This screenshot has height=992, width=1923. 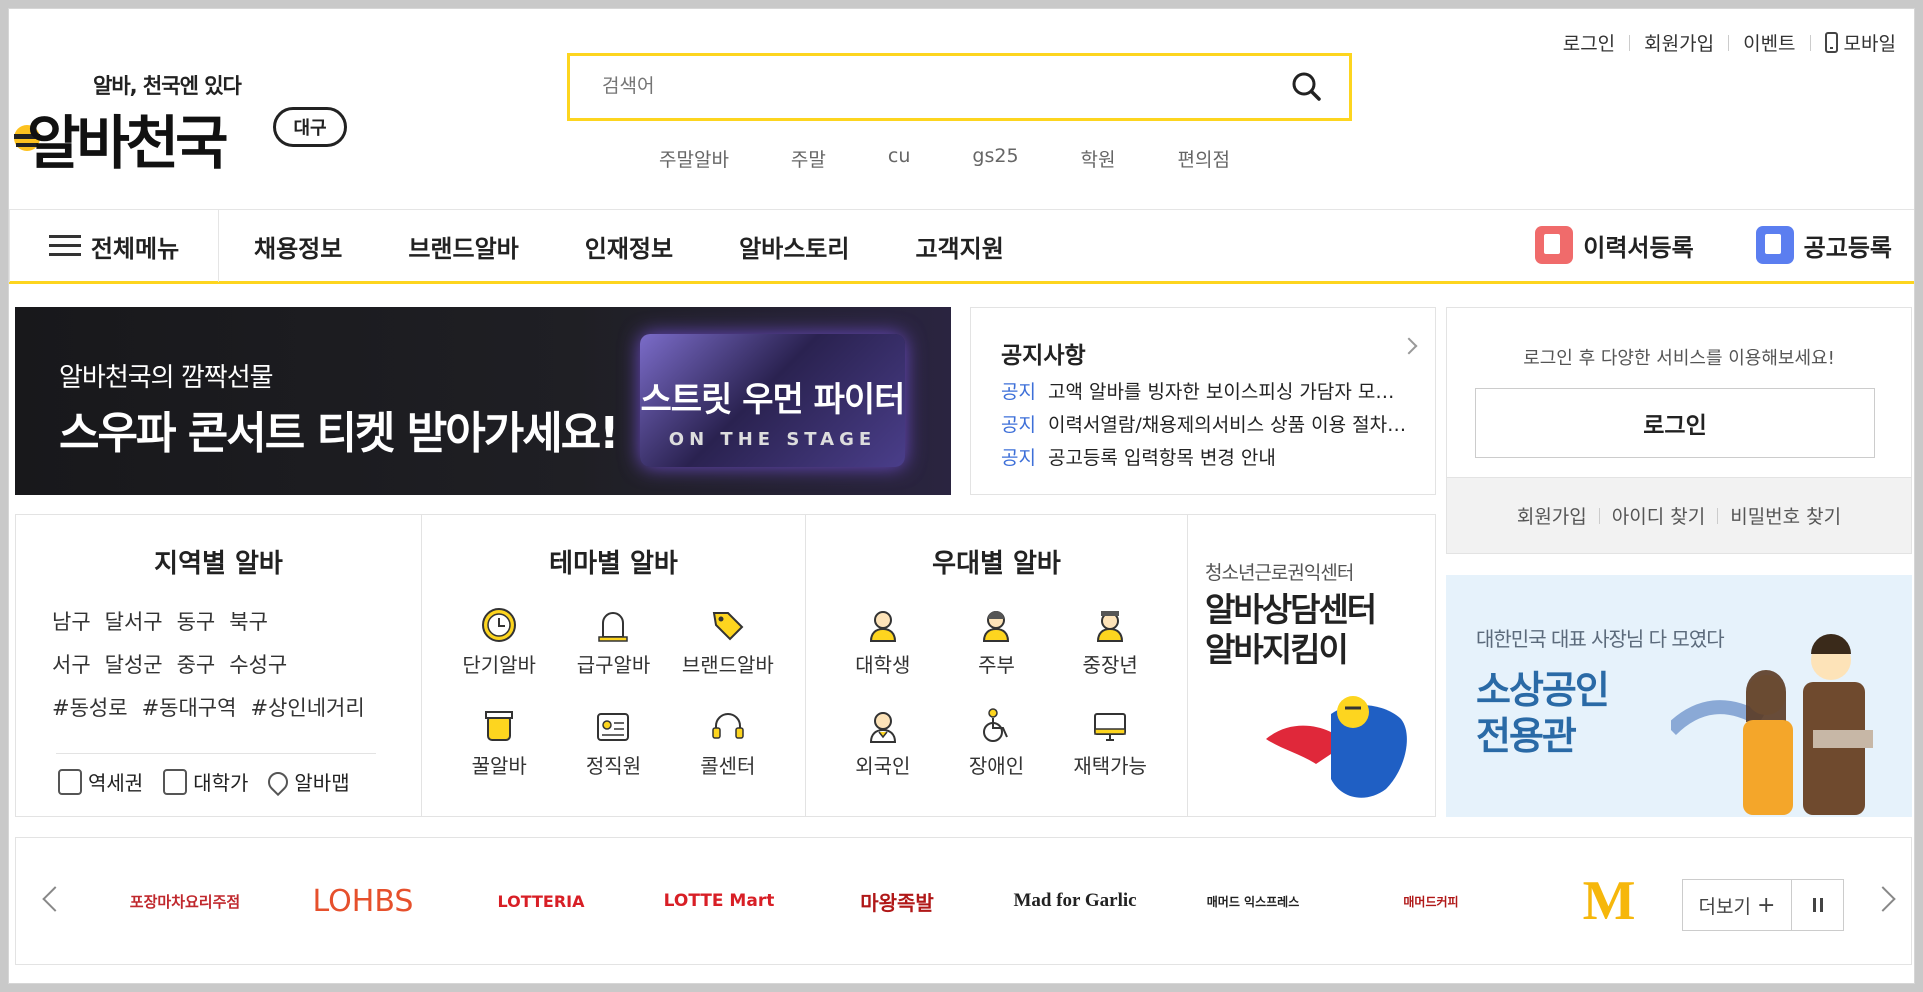 I want to click on alba-map-link: 알바맵, so click(x=307, y=781).